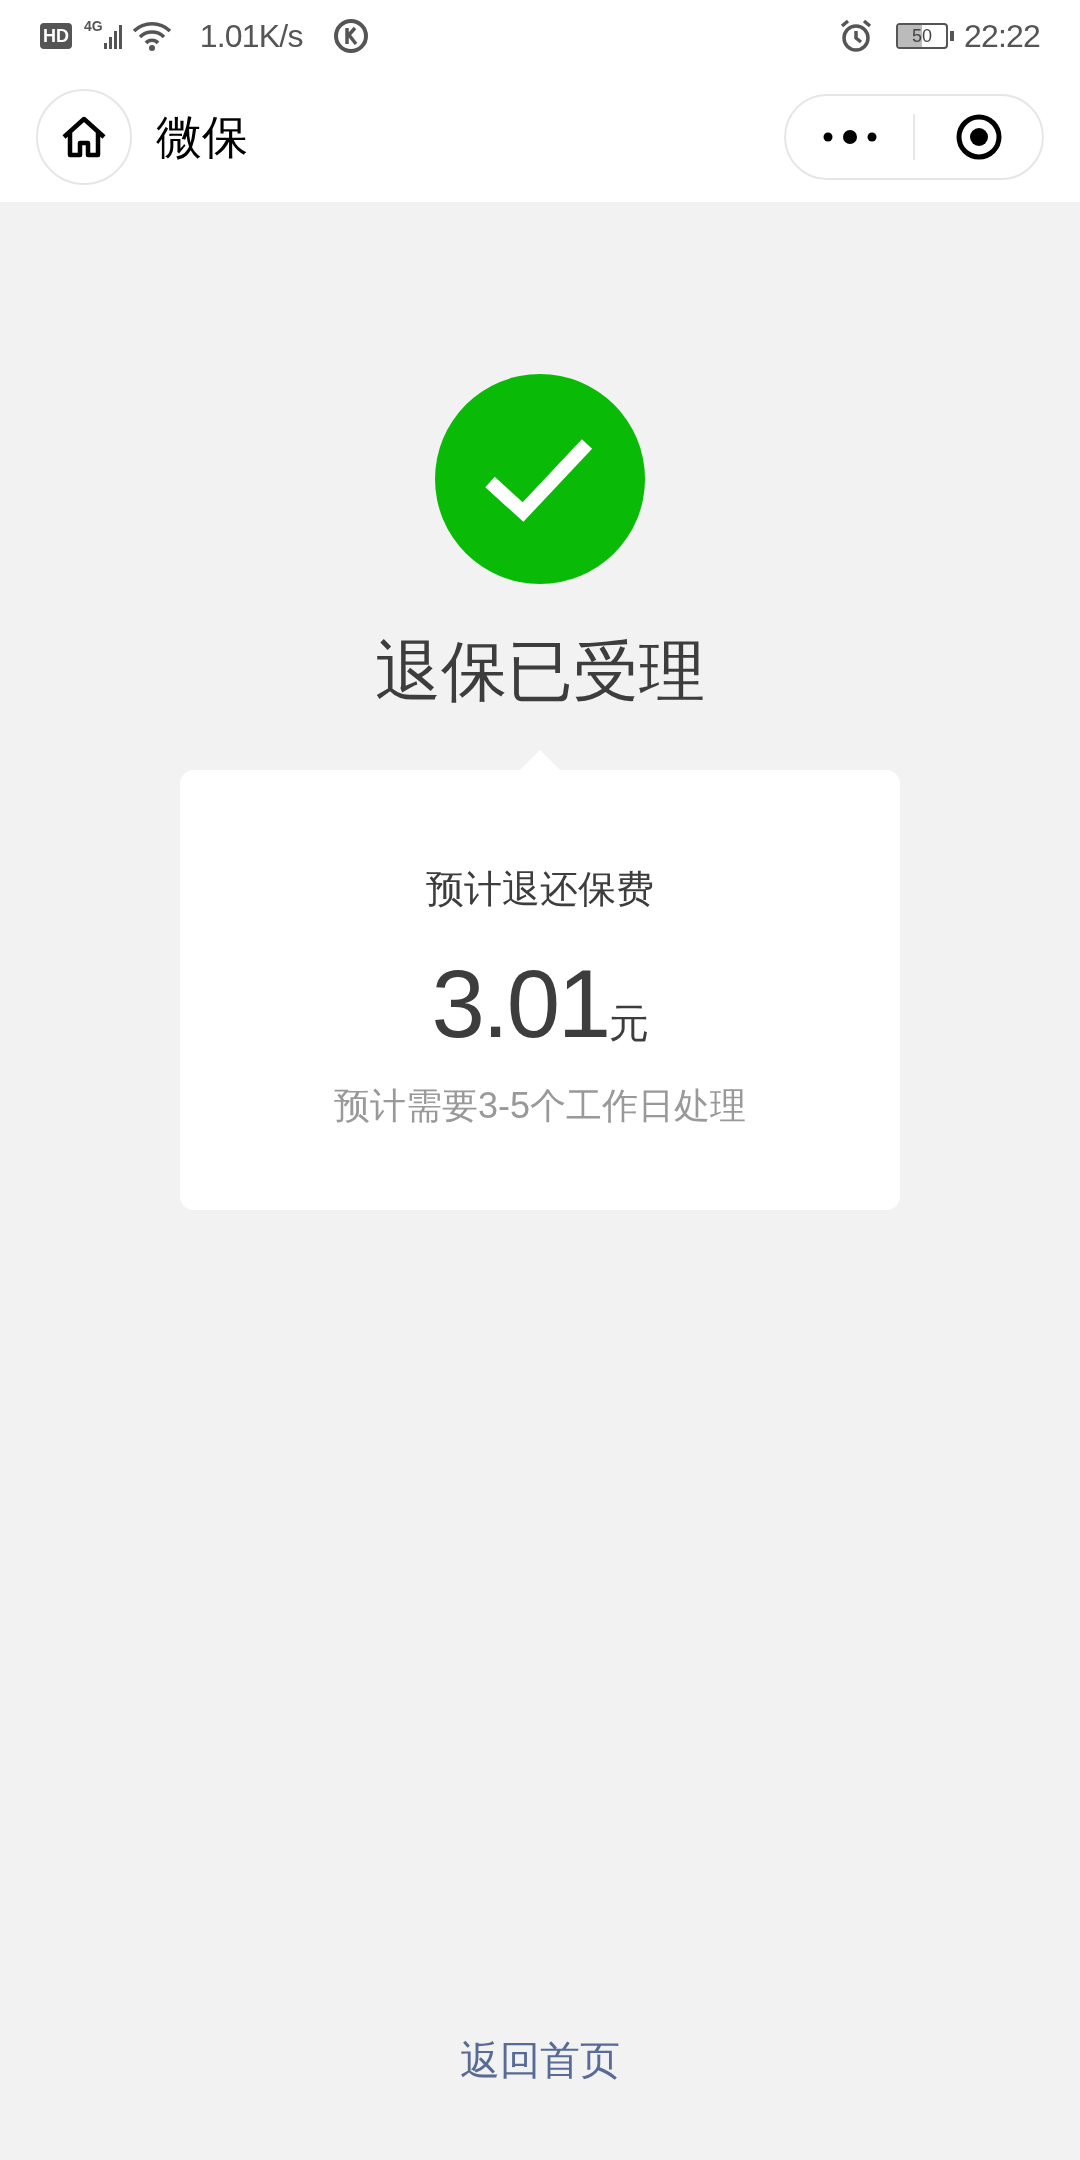  Describe the element at coordinates (540, 889) in the screenshot. I see `refund-label: 预计退还保费` at that location.